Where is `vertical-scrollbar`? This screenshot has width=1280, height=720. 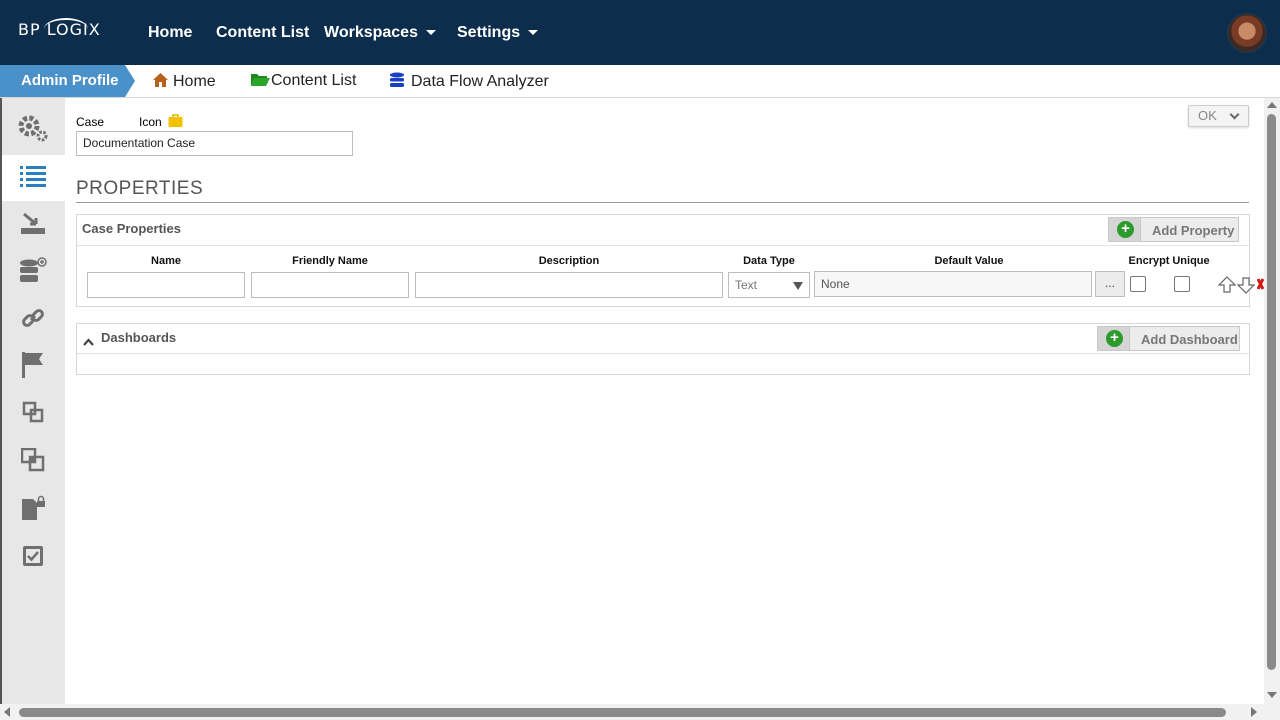 vertical-scrollbar is located at coordinates (1272, 401).